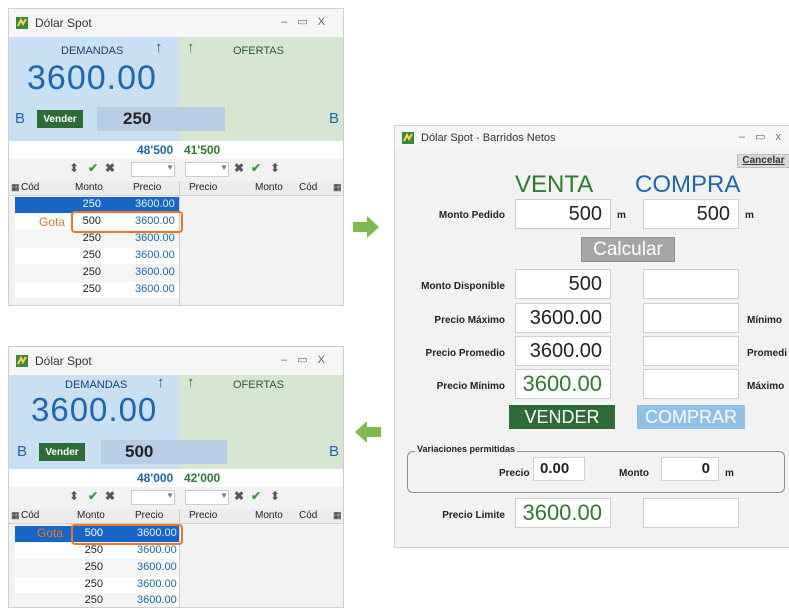 This screenshot has width=789, height=611. What do you see at coordinates (634, 473) in the screenshot?
I see `monto-var-label: Monto` at bounding box center [634, 473].